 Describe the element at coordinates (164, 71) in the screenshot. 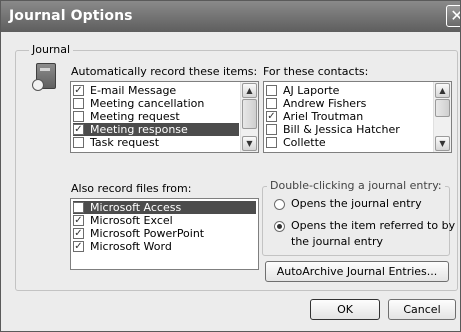

I see `auto-record-label: Automatically record these items:` at that location.